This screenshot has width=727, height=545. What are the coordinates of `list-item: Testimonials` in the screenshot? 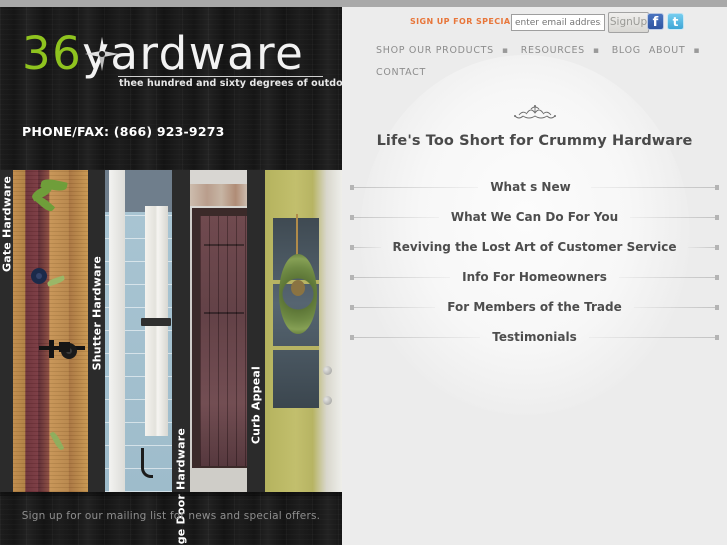 It's located at (534, 337).